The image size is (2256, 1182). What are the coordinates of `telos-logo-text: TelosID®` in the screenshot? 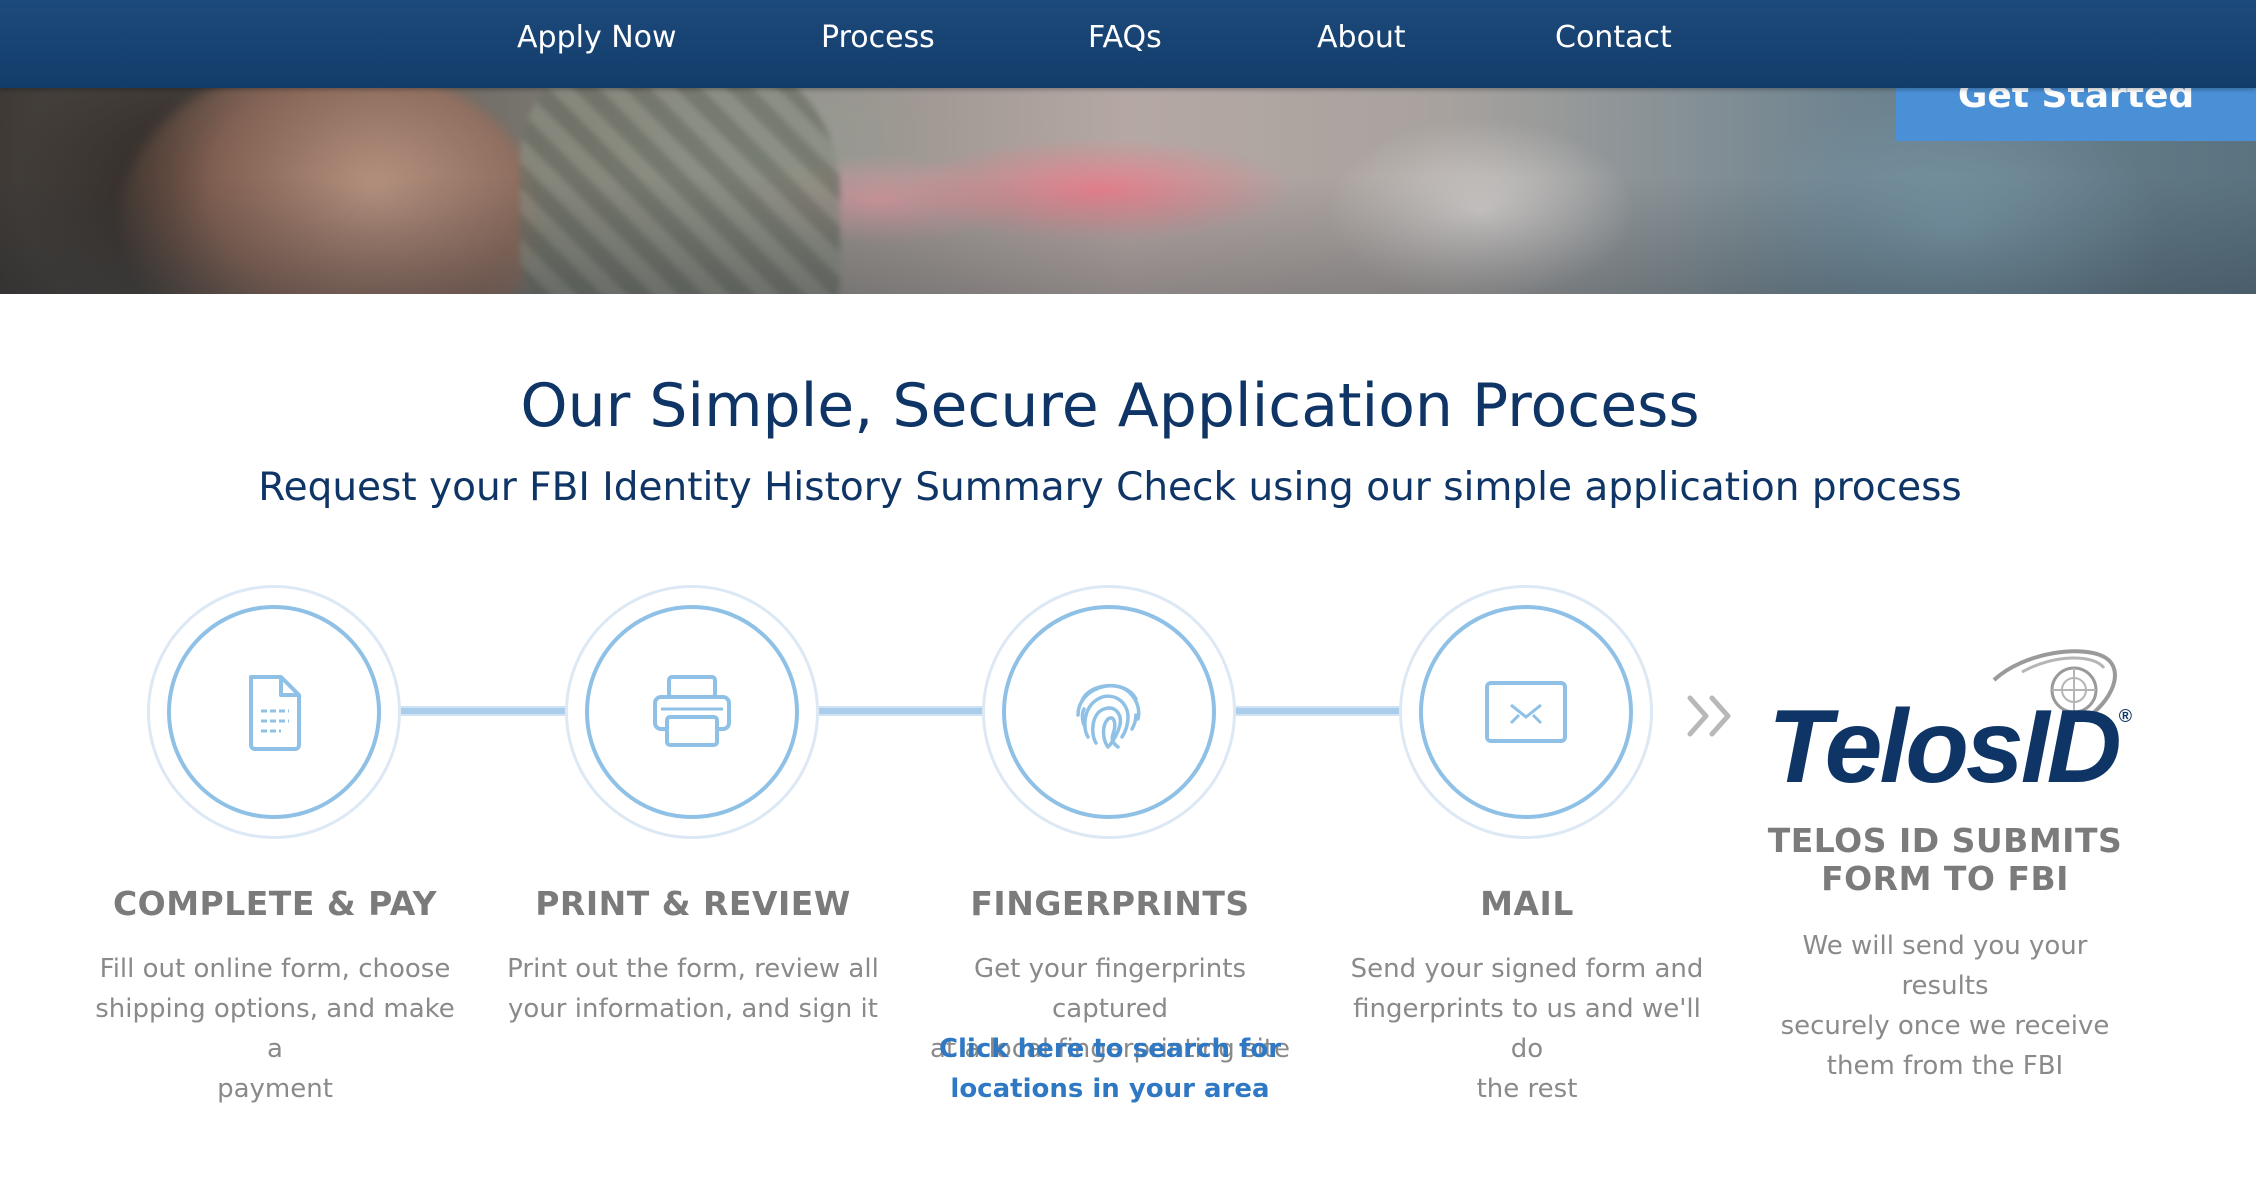 It's located at (1950, 731).